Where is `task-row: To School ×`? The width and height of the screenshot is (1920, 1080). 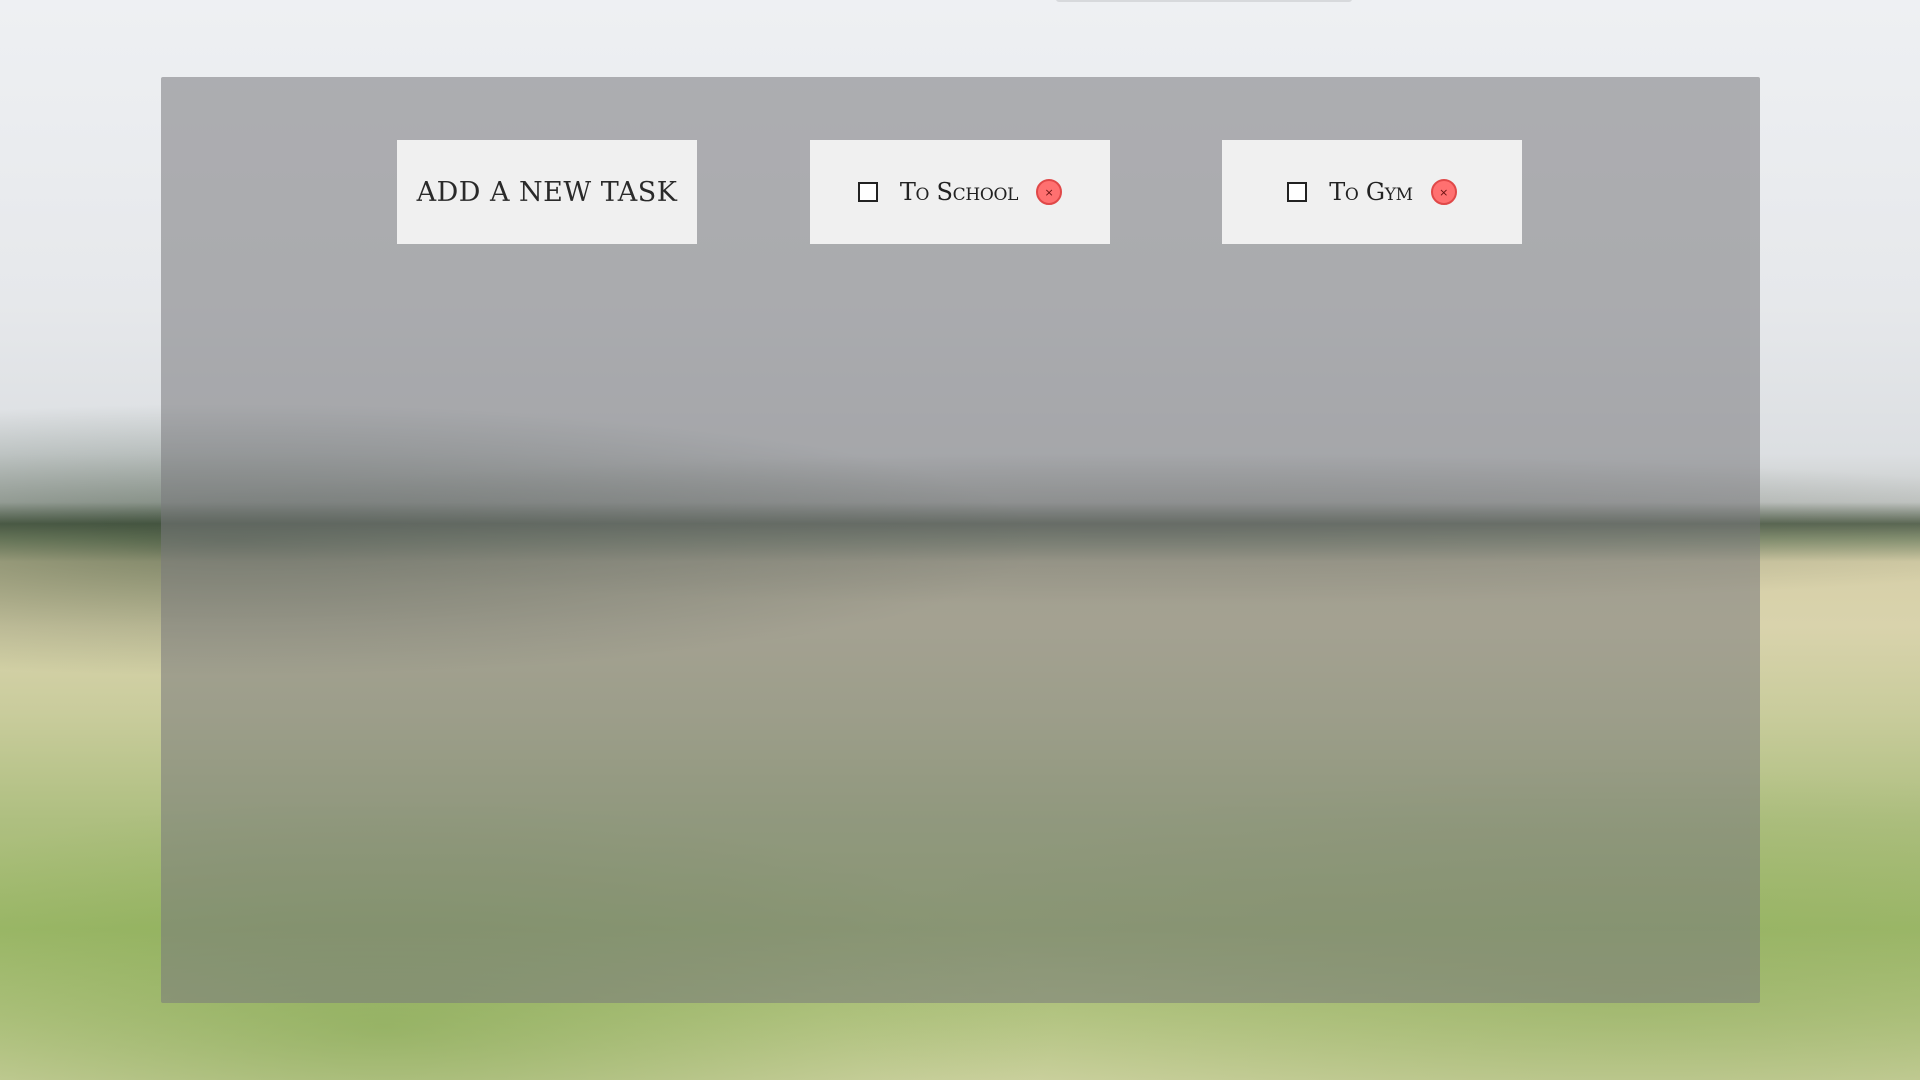 task-row: To School × is located at coordinates (960, 192).